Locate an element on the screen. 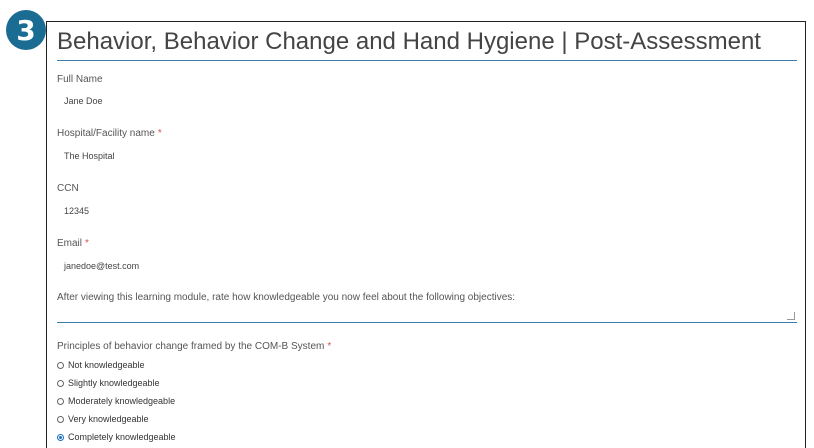  step-number-badge: 3 is located at coordinates (26, 30).